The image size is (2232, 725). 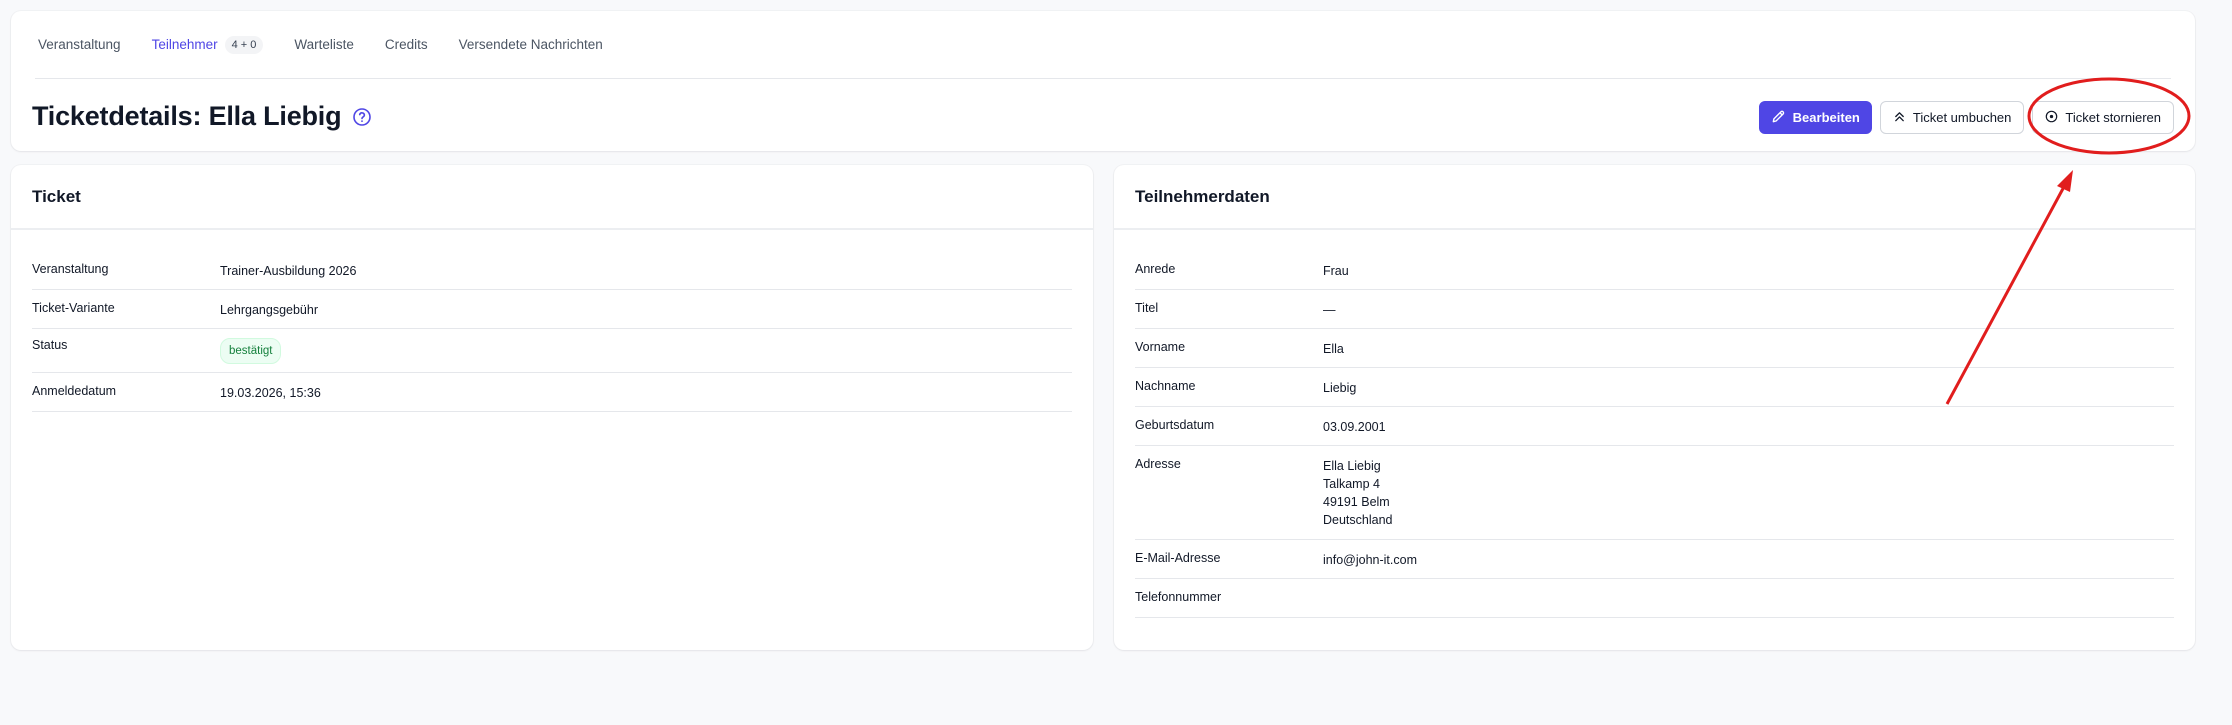 What do you see at coordinates (70, 269) in the screenshot?
I see `detail-key: Veranstaltung` at bounding box center [70, 269].